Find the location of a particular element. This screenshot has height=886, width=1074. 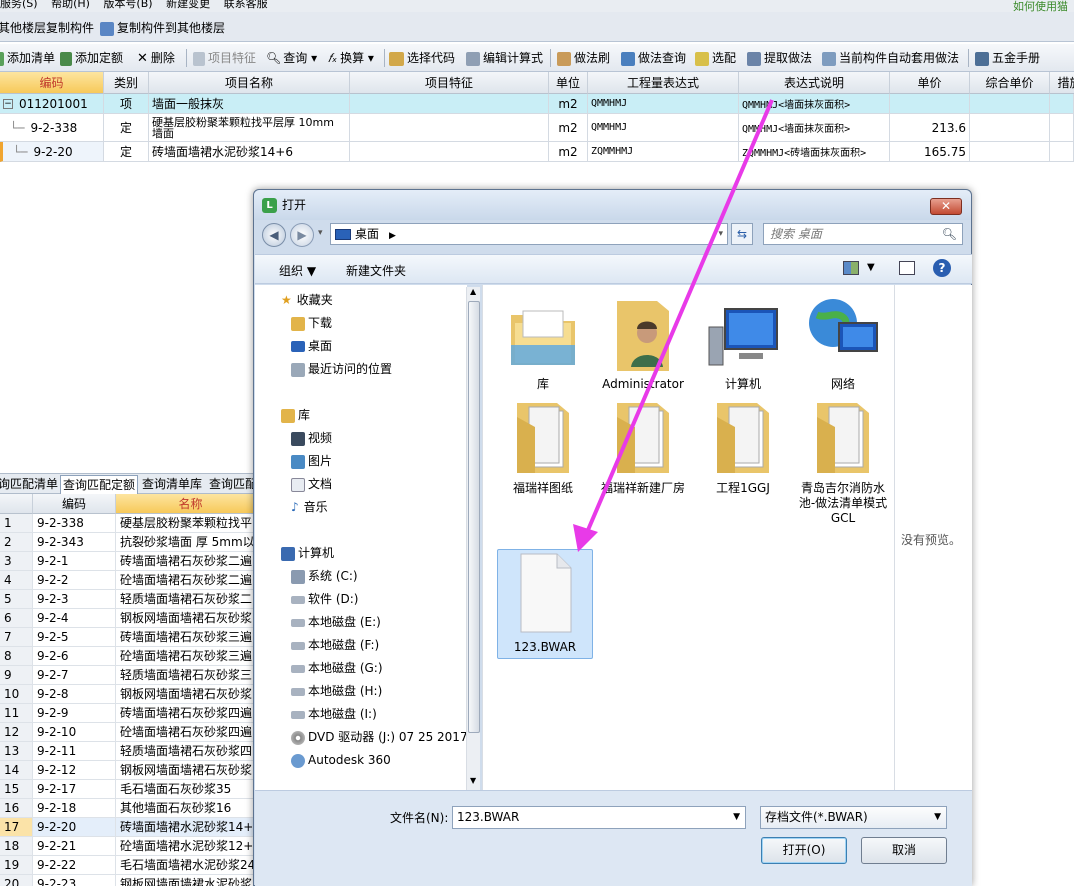

search-input: 搜索 桌面 🔍︎ is located at coordinates (863, 234).